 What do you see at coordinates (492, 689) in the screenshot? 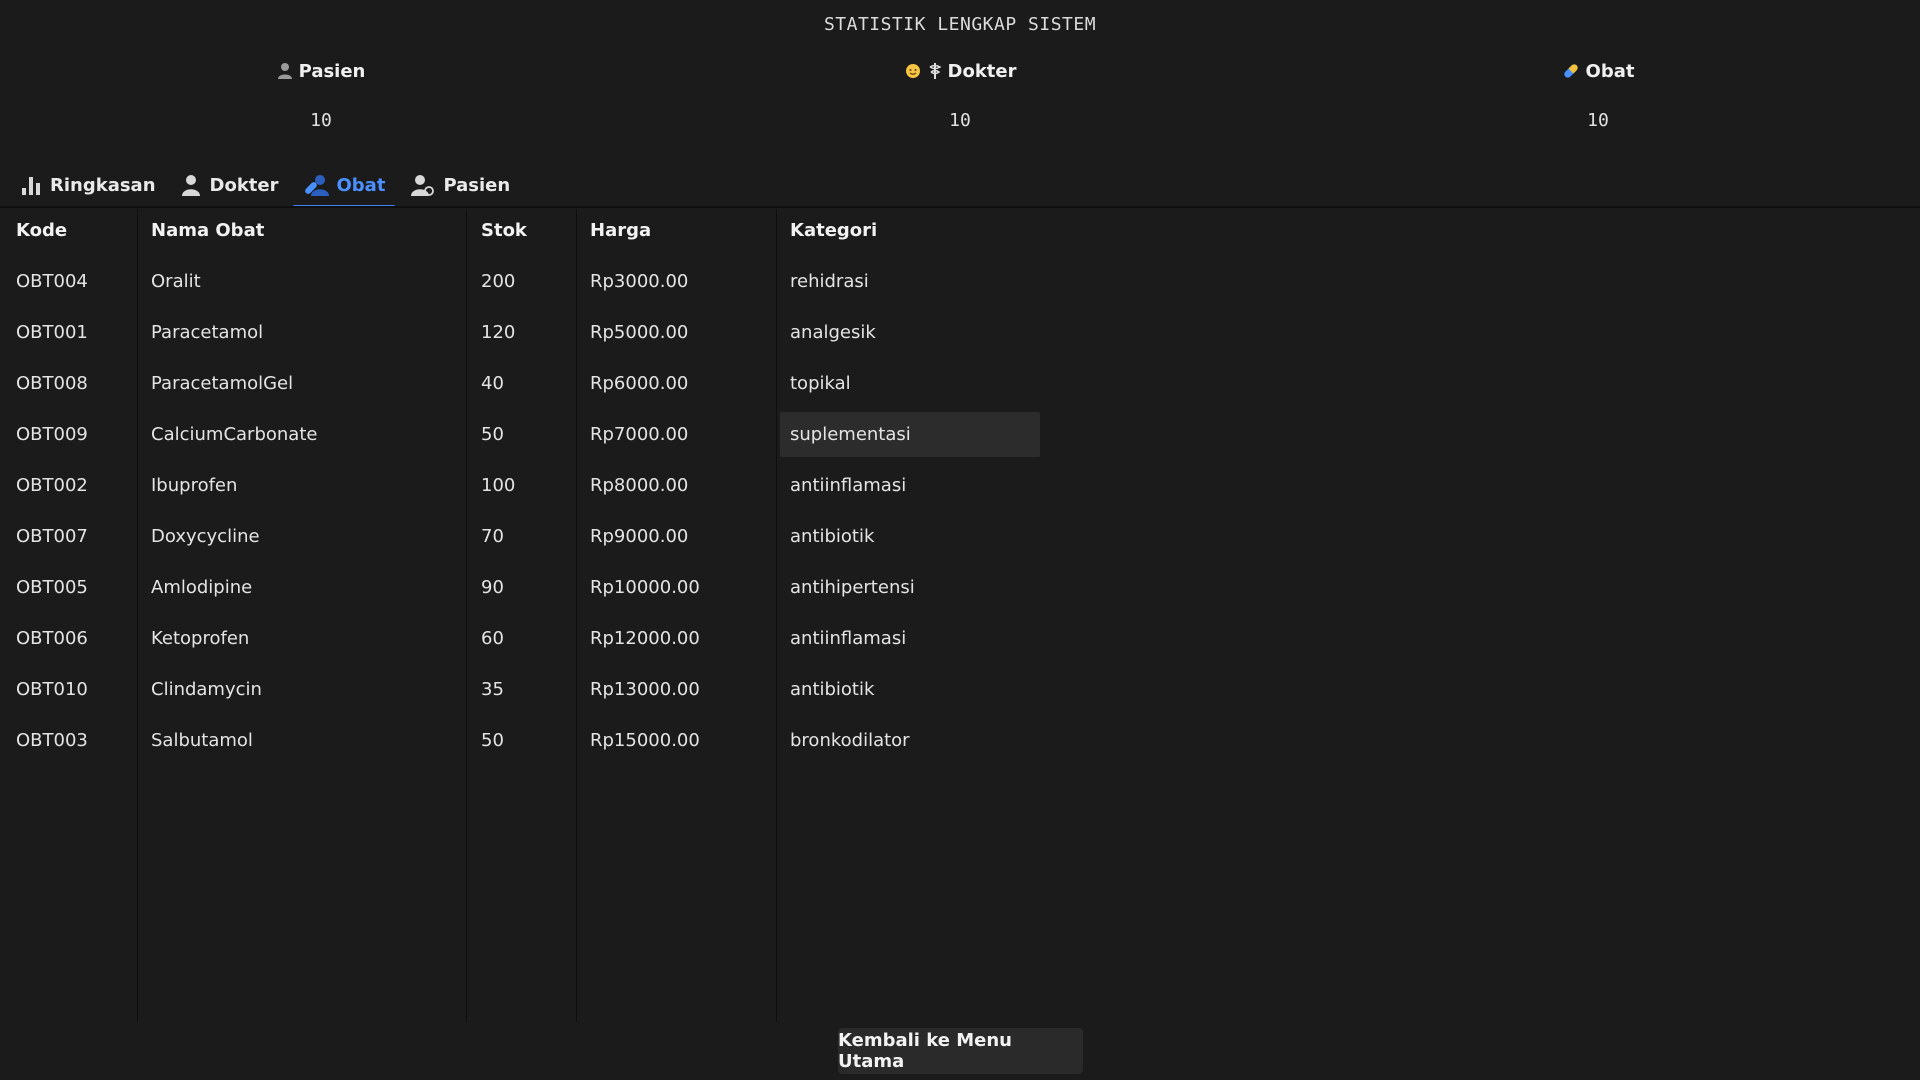
I see `cell-stok: 35` at bounding box center [492, 689].